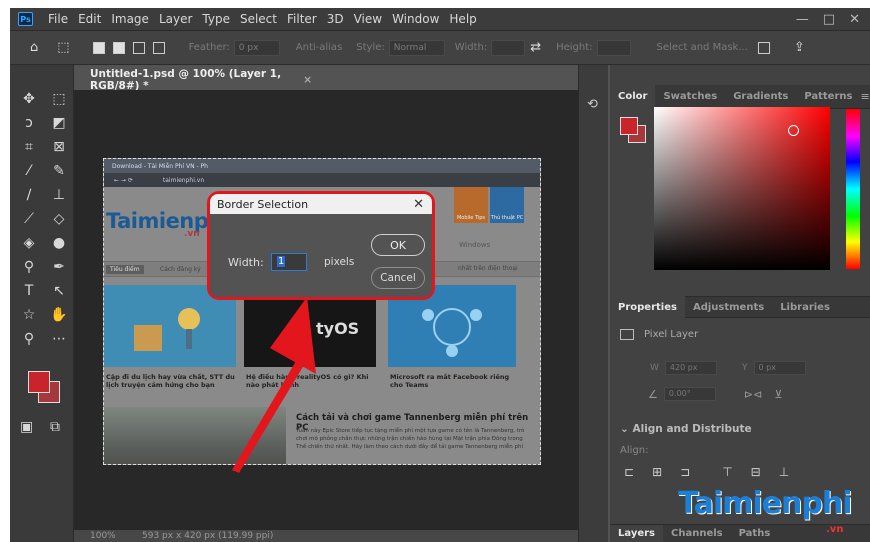 The width and height of the screenshot is (870, 542). What do you see at coordinates (613, 47) in the screenshot?
I see `height-input` at bounding box center [613, 47].